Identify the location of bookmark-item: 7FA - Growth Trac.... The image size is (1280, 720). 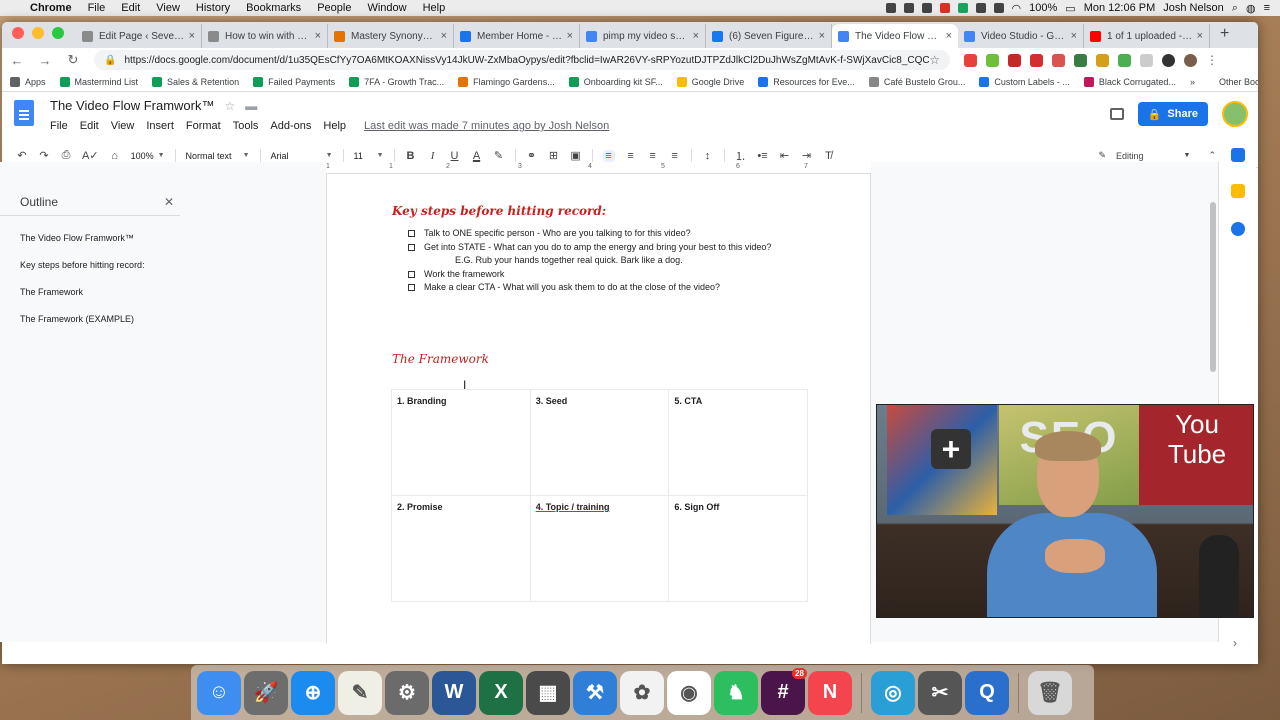
(396, 81).